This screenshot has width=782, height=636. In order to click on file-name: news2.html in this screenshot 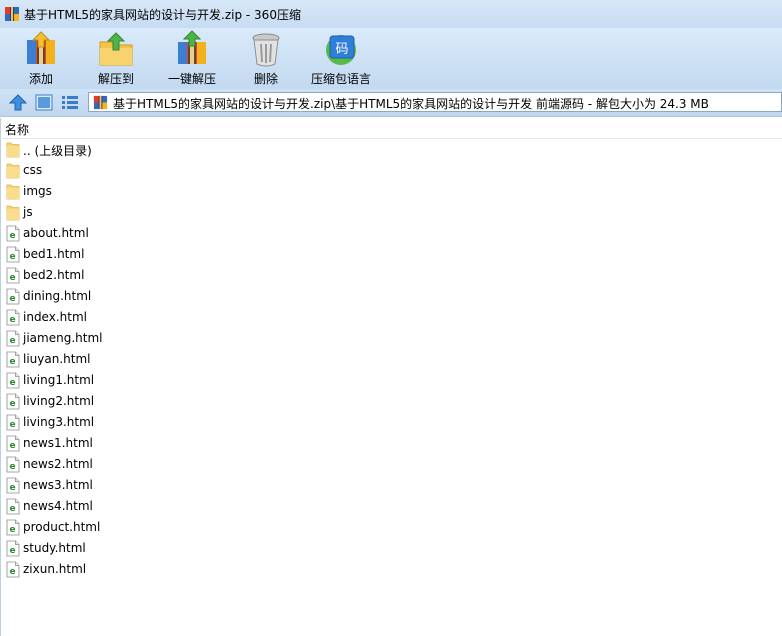, I will do `click(58, 464)`.